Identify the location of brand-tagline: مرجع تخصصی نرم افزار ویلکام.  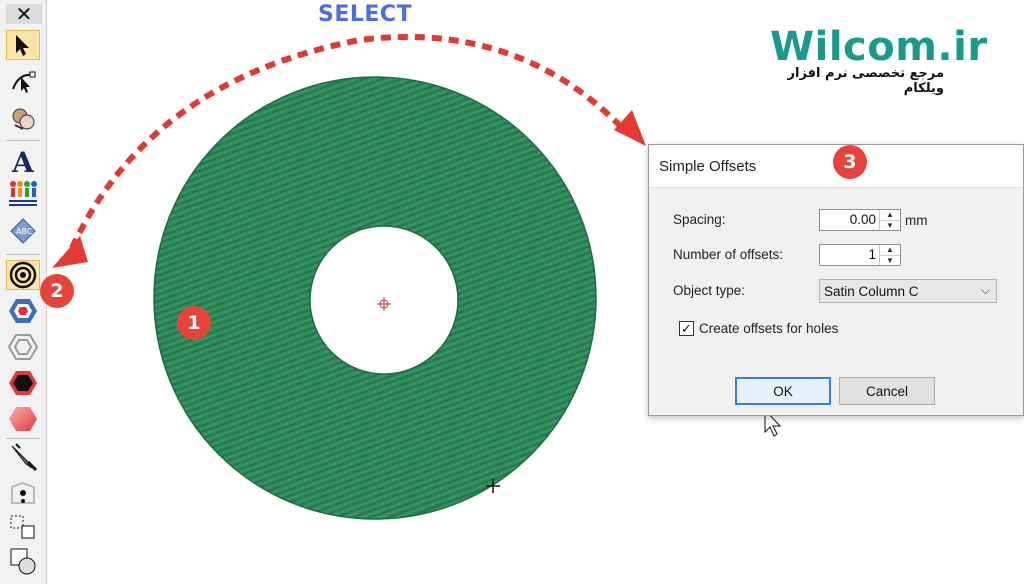
(865, 81).